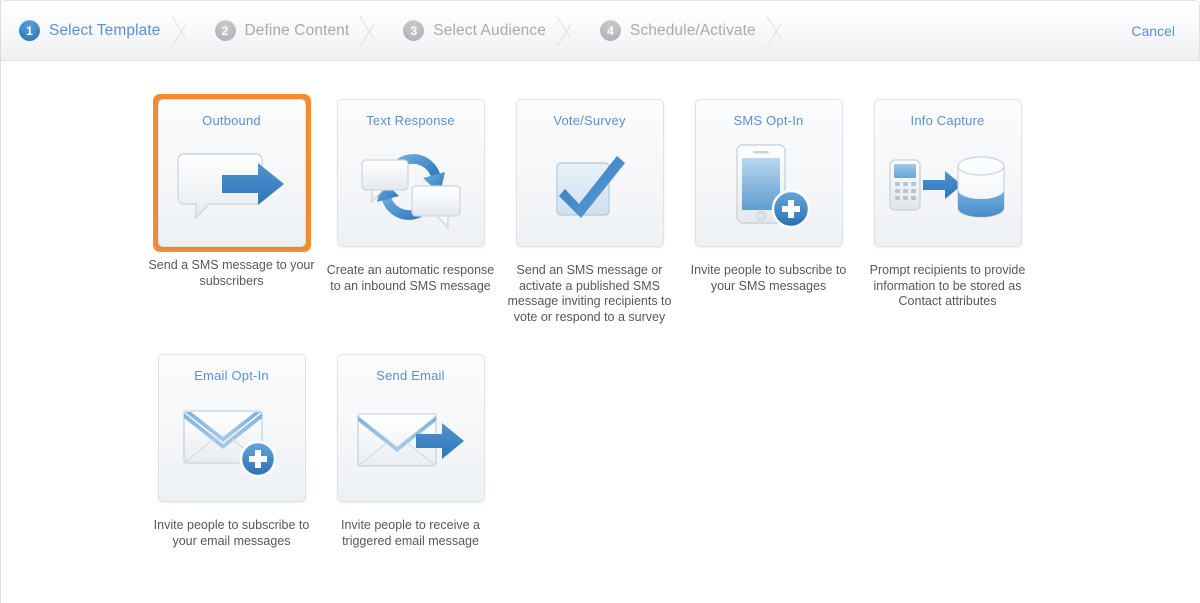 This screenshot has height=603, width=1200. Describe the element at coordinates (489, 30) in the screenshot. I see `step-label: Select Audience` at that location.